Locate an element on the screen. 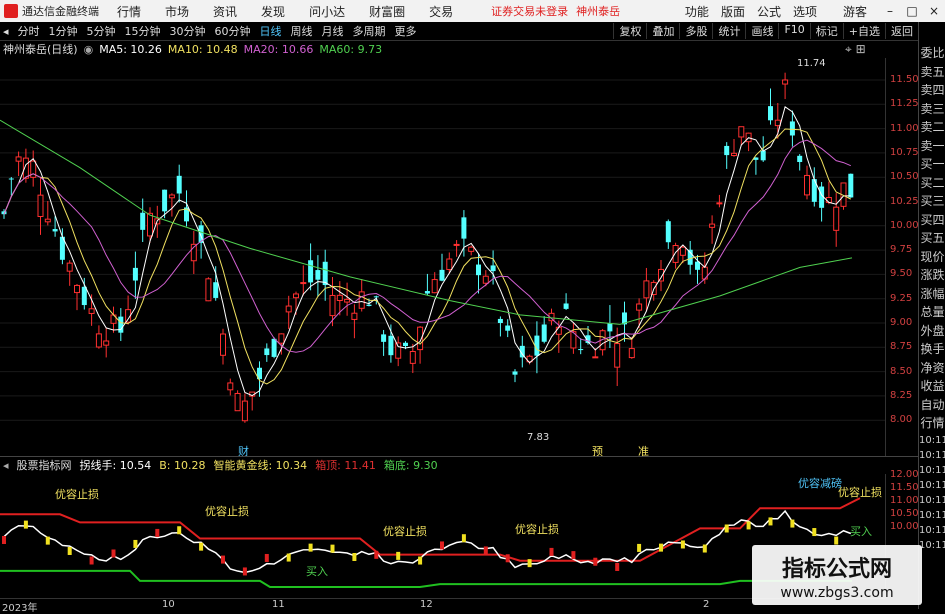 This screenshot has width=945, height=614. period-daily: 日线 is located at coordinates (271, 31).